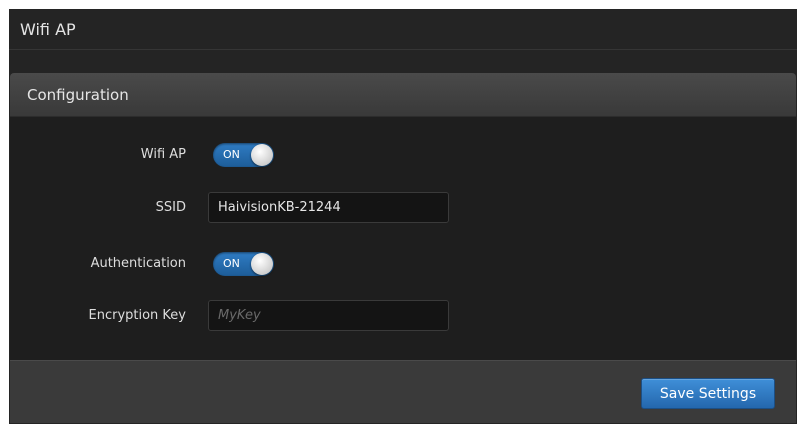  I want to click on wifi-ap-row: Wifi AP ON, so click(403, 155).